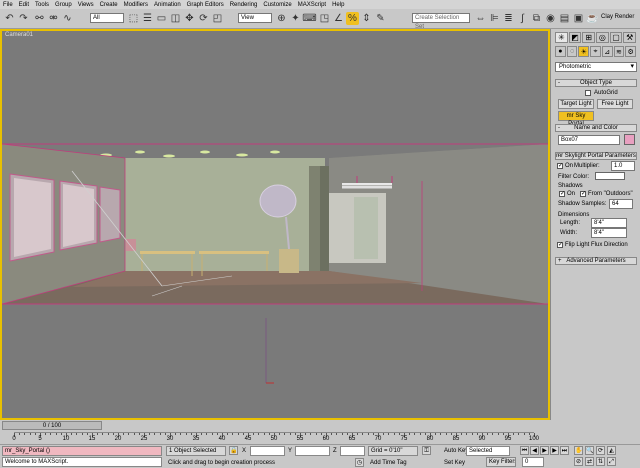 This screenshot has width=640, height=468. I want to click on autogrid-checkbox, so click(588, 93).